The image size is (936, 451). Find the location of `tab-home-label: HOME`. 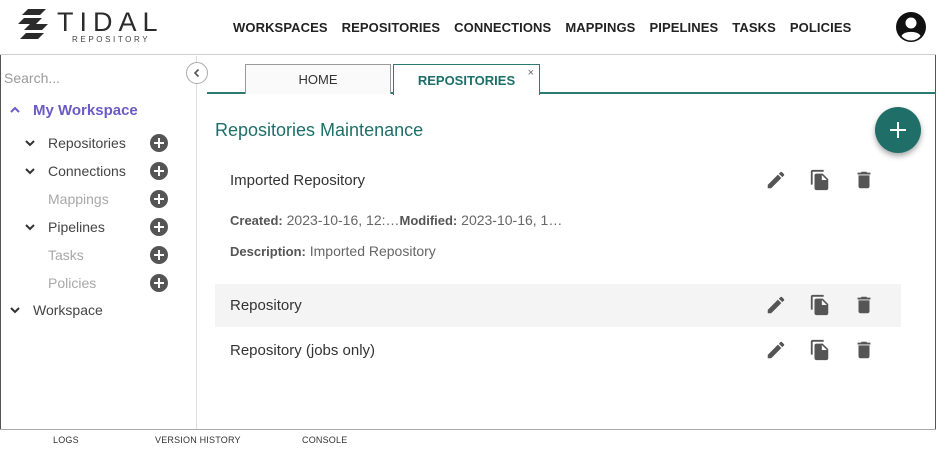

tab-home-label: HOME is located at coordinates (318, 79).